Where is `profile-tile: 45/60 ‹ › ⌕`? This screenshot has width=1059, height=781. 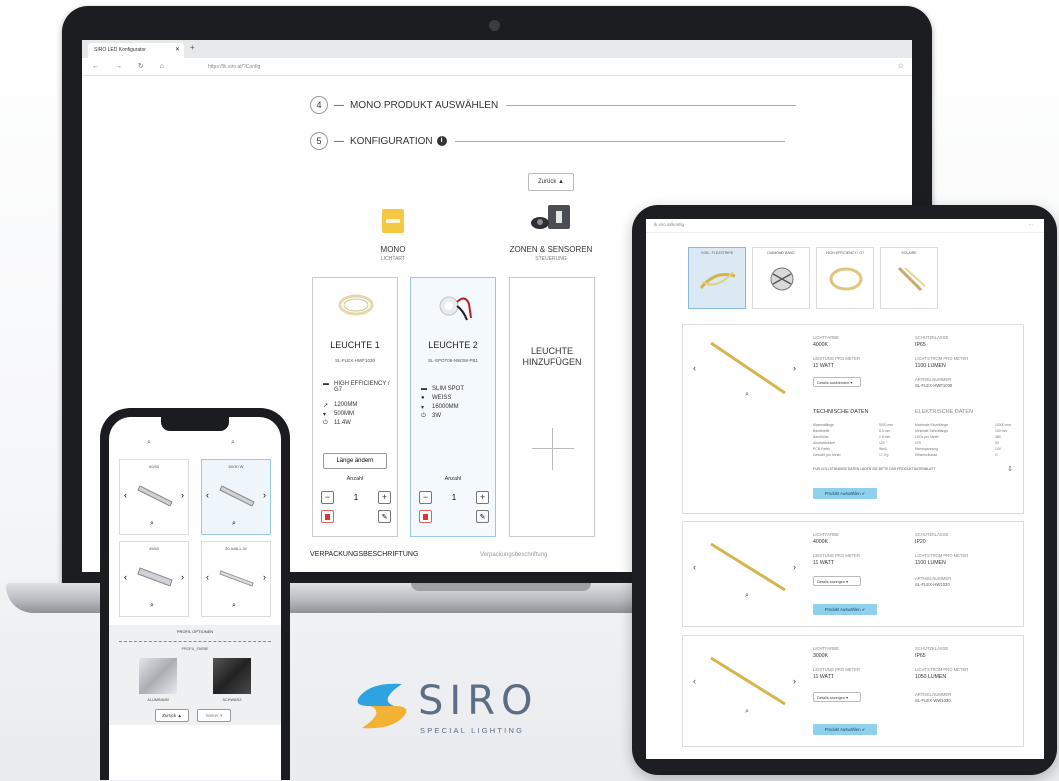
profile-tile: 45/60 ‹ › ⌕ is located at coordinates (154, 579).